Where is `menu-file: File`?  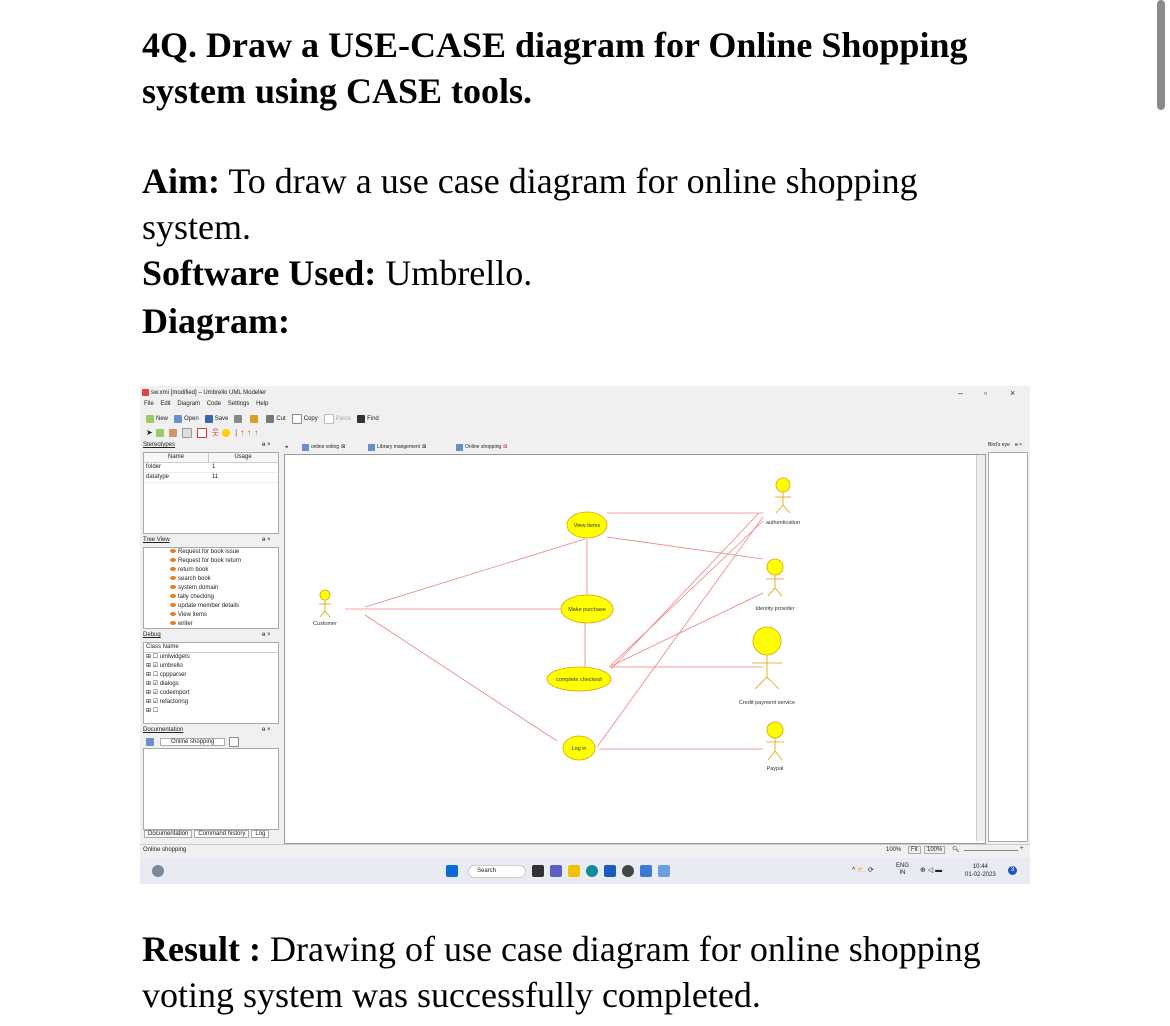 menu-file: File is located at coordinates (149, 404).